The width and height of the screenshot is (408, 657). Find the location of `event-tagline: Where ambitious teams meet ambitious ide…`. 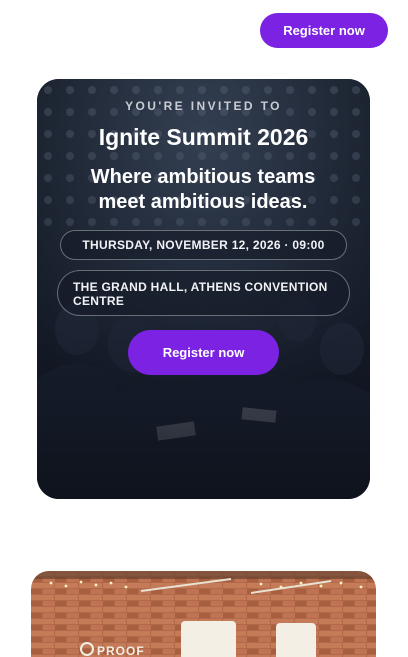

event-tagline: Where ambitious teams meet ambitious ide… is located at coordinates (203, 189).